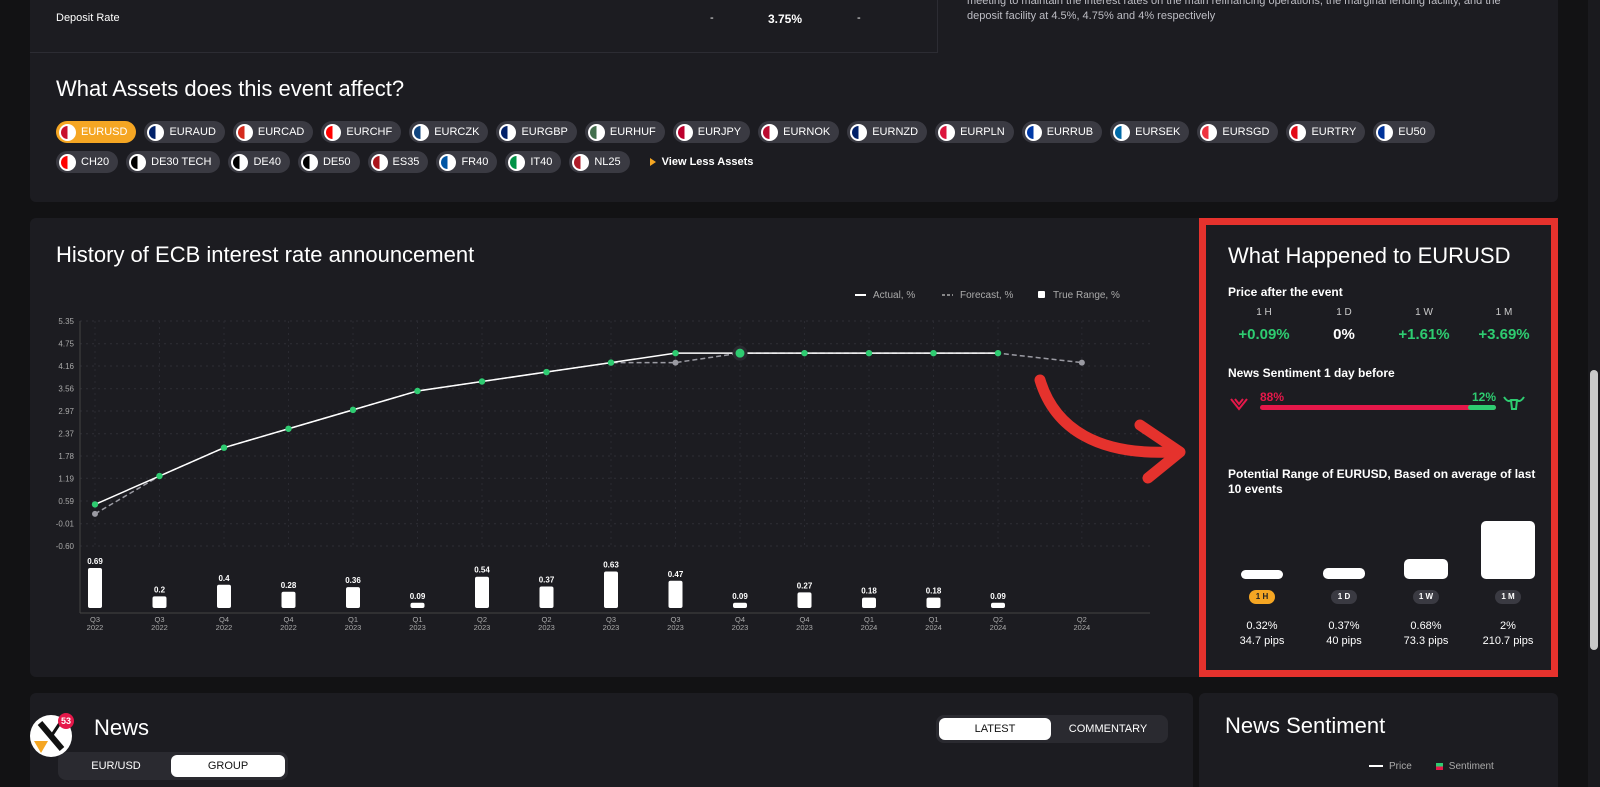  I want to click on asset-chip-eurchf: EURCHF, so click(361, 132).